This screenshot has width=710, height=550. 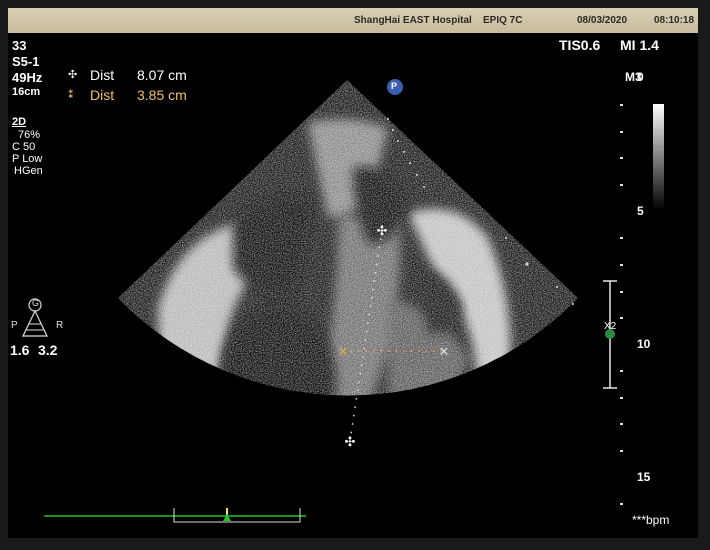 I want to click on heart-rate: ***bpm, so click(x=651, y=520).